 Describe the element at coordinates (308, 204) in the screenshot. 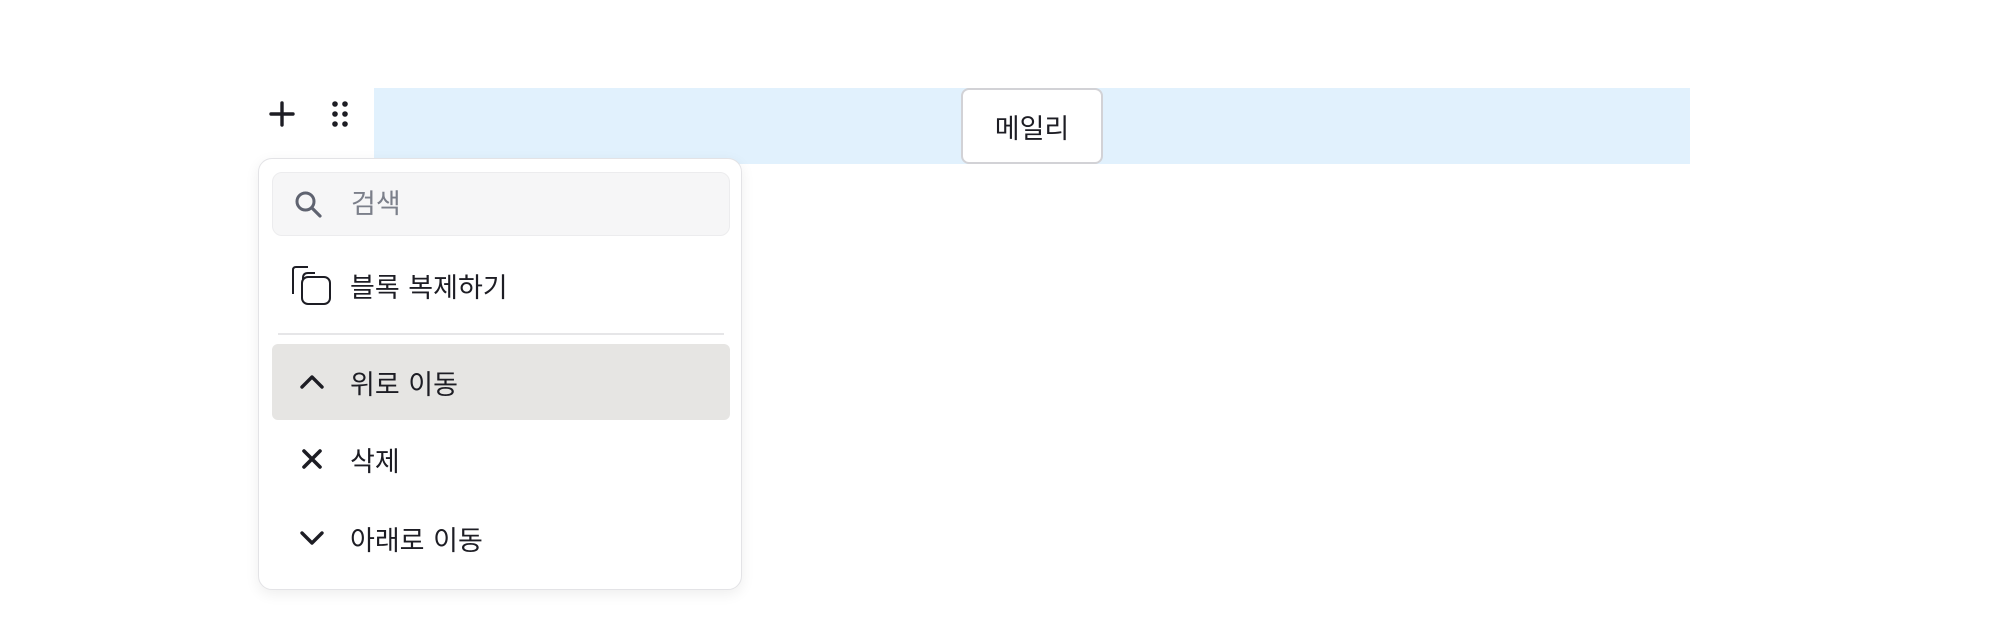

I see `search-icon` at that location.